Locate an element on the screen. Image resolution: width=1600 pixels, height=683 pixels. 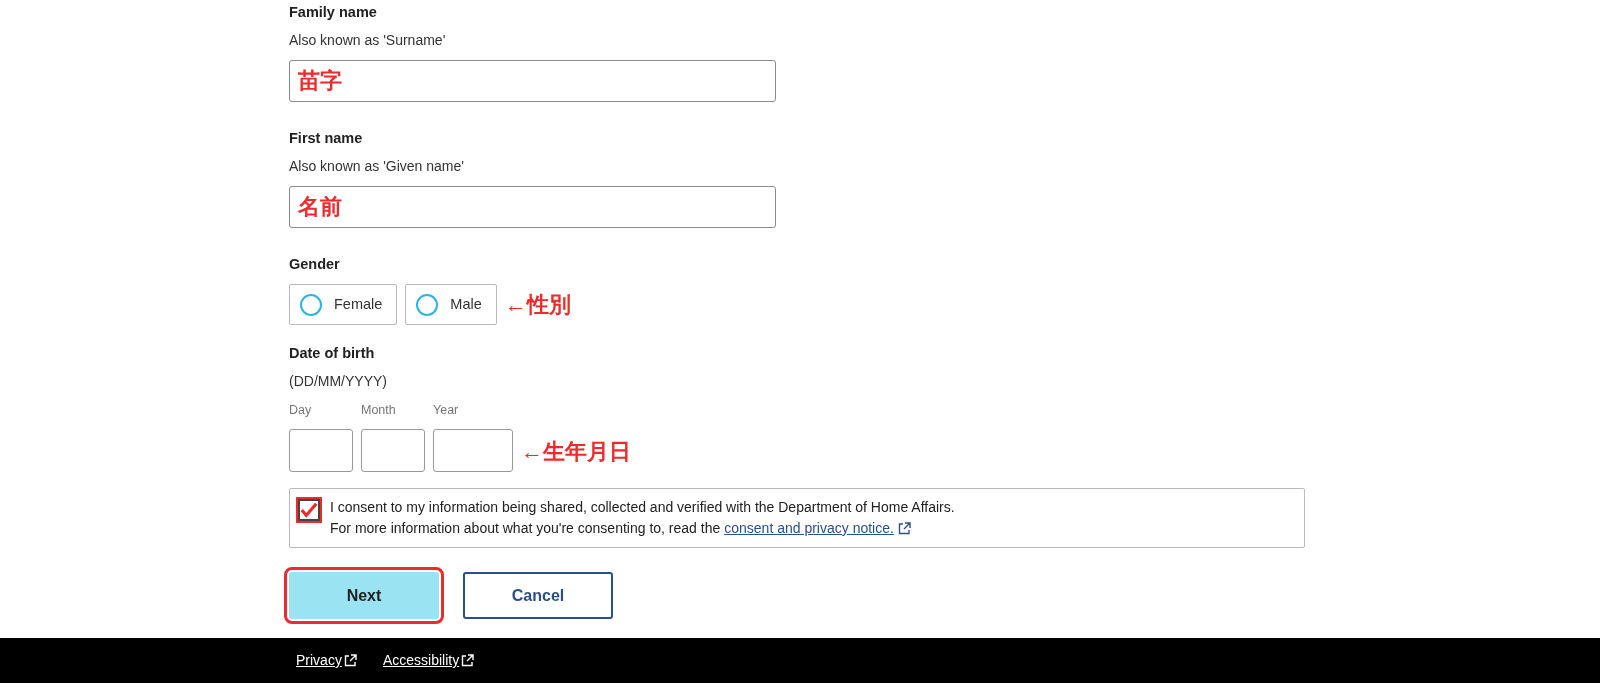
consent-text: I consent to my information being shared, collected and verified with the Department of Home Affairs. is located at coordinates (642, 507).